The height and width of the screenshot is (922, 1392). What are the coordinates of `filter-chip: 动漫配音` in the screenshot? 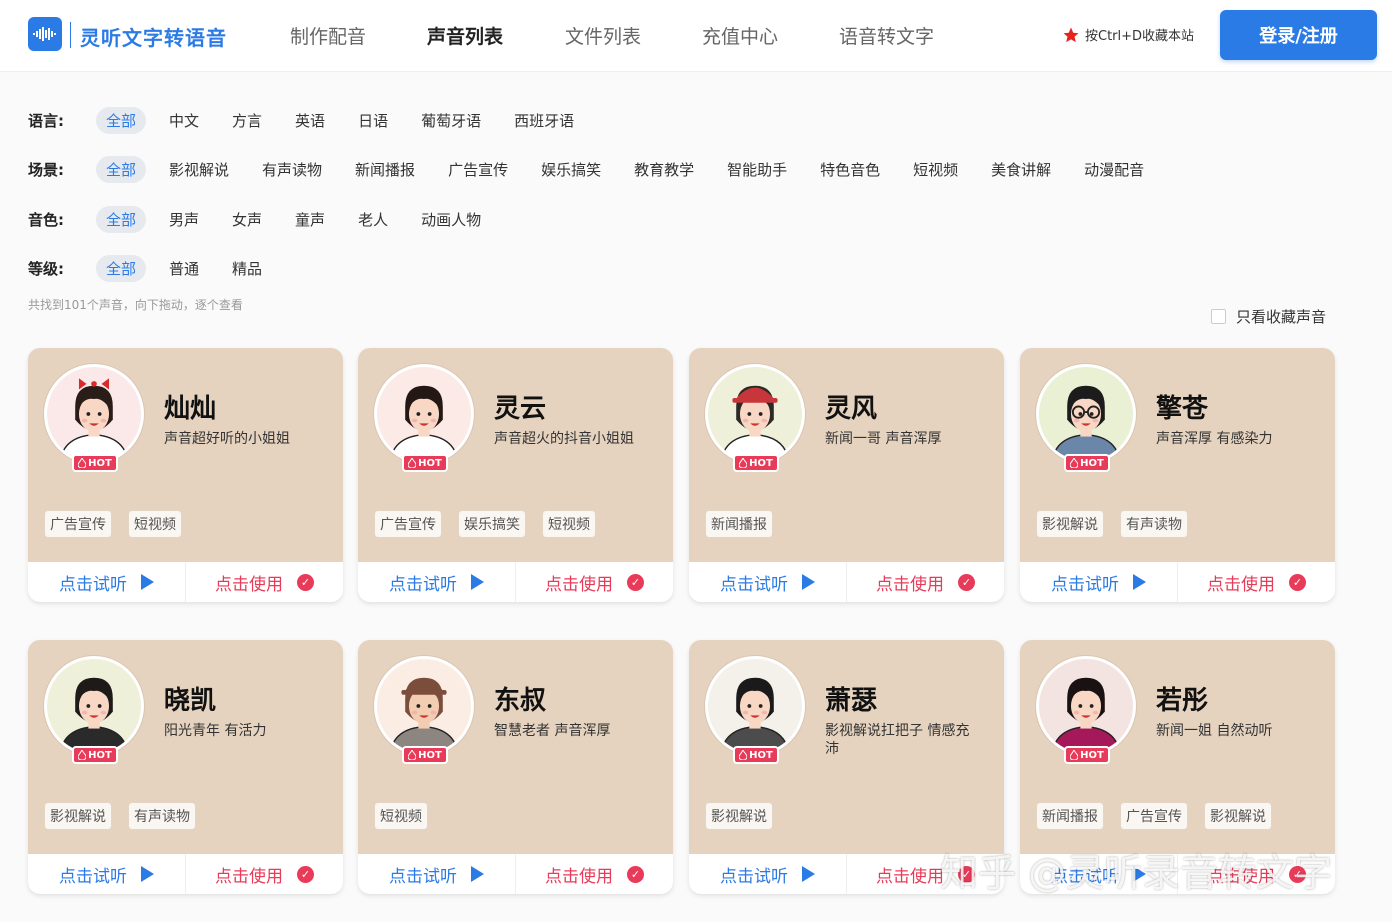 It's located at (1114, 169).